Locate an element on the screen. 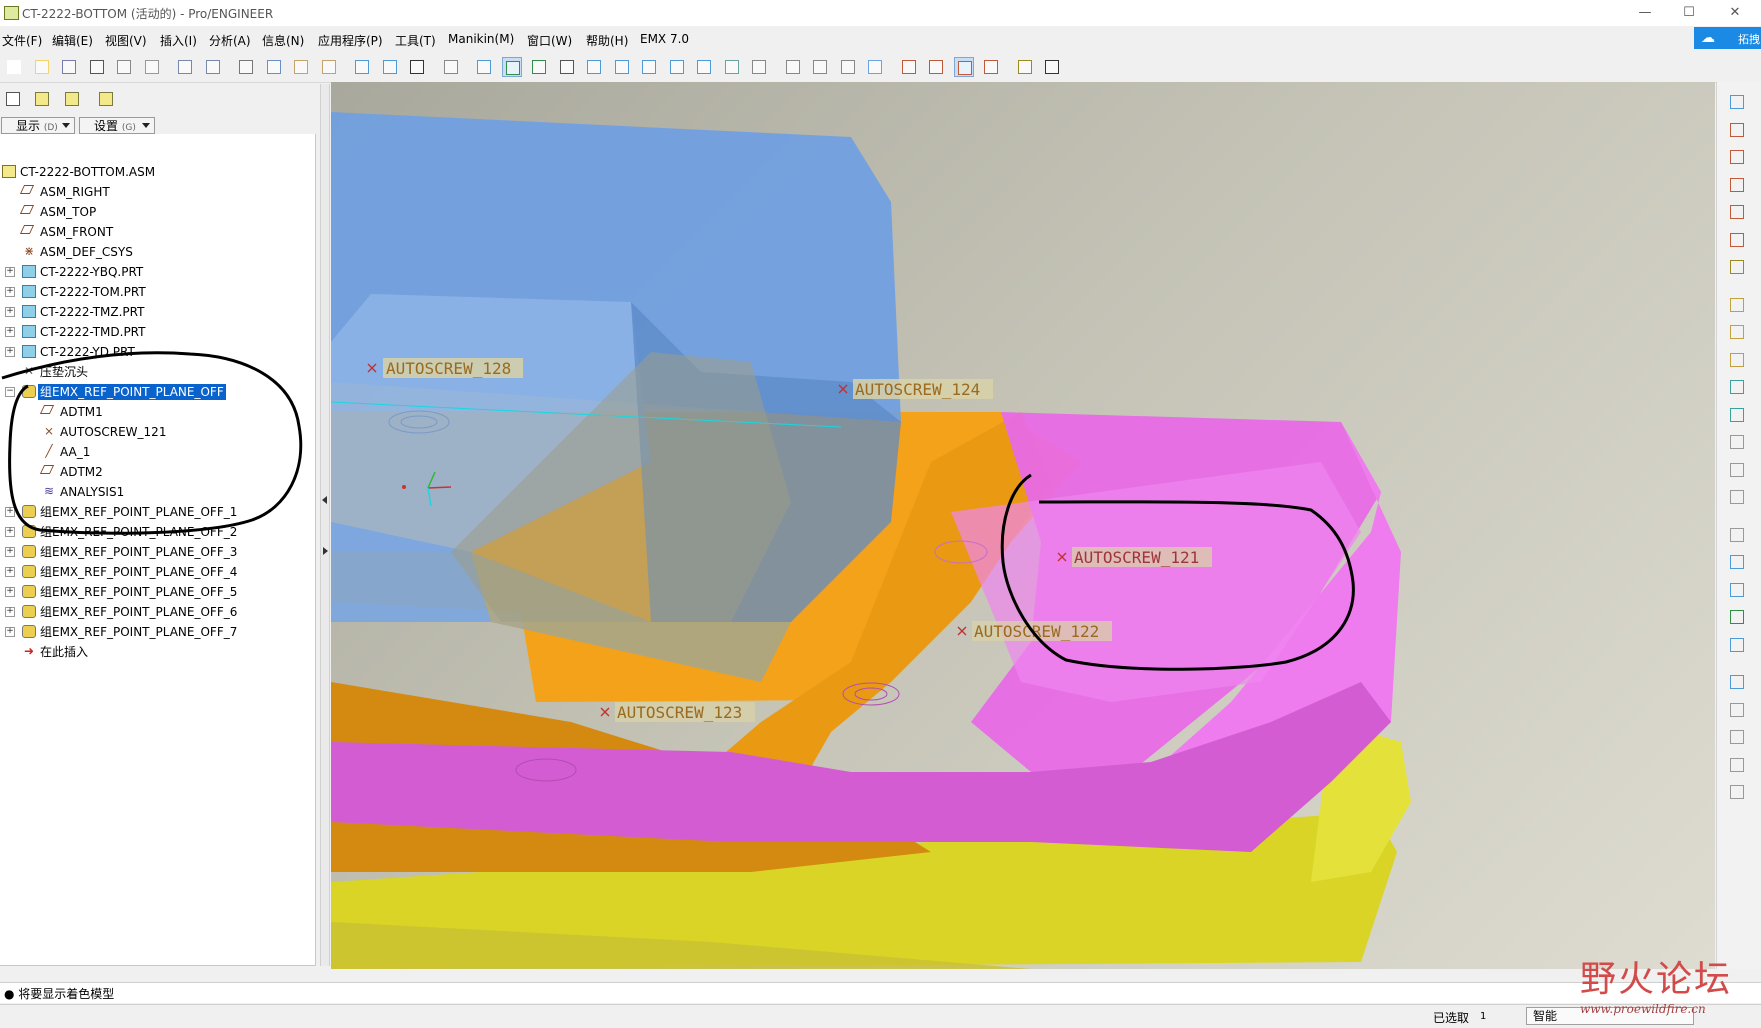 The image size is (1761, 1028). view-manager-button is located at coordinates (759, 67).